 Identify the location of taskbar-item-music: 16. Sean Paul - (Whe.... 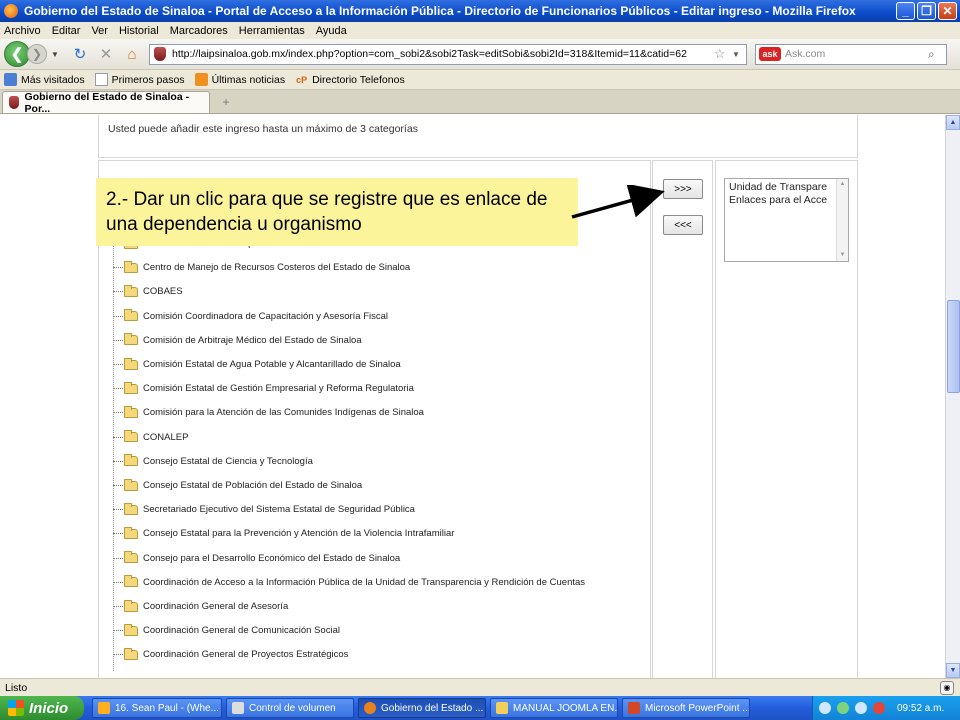
(157, 708).